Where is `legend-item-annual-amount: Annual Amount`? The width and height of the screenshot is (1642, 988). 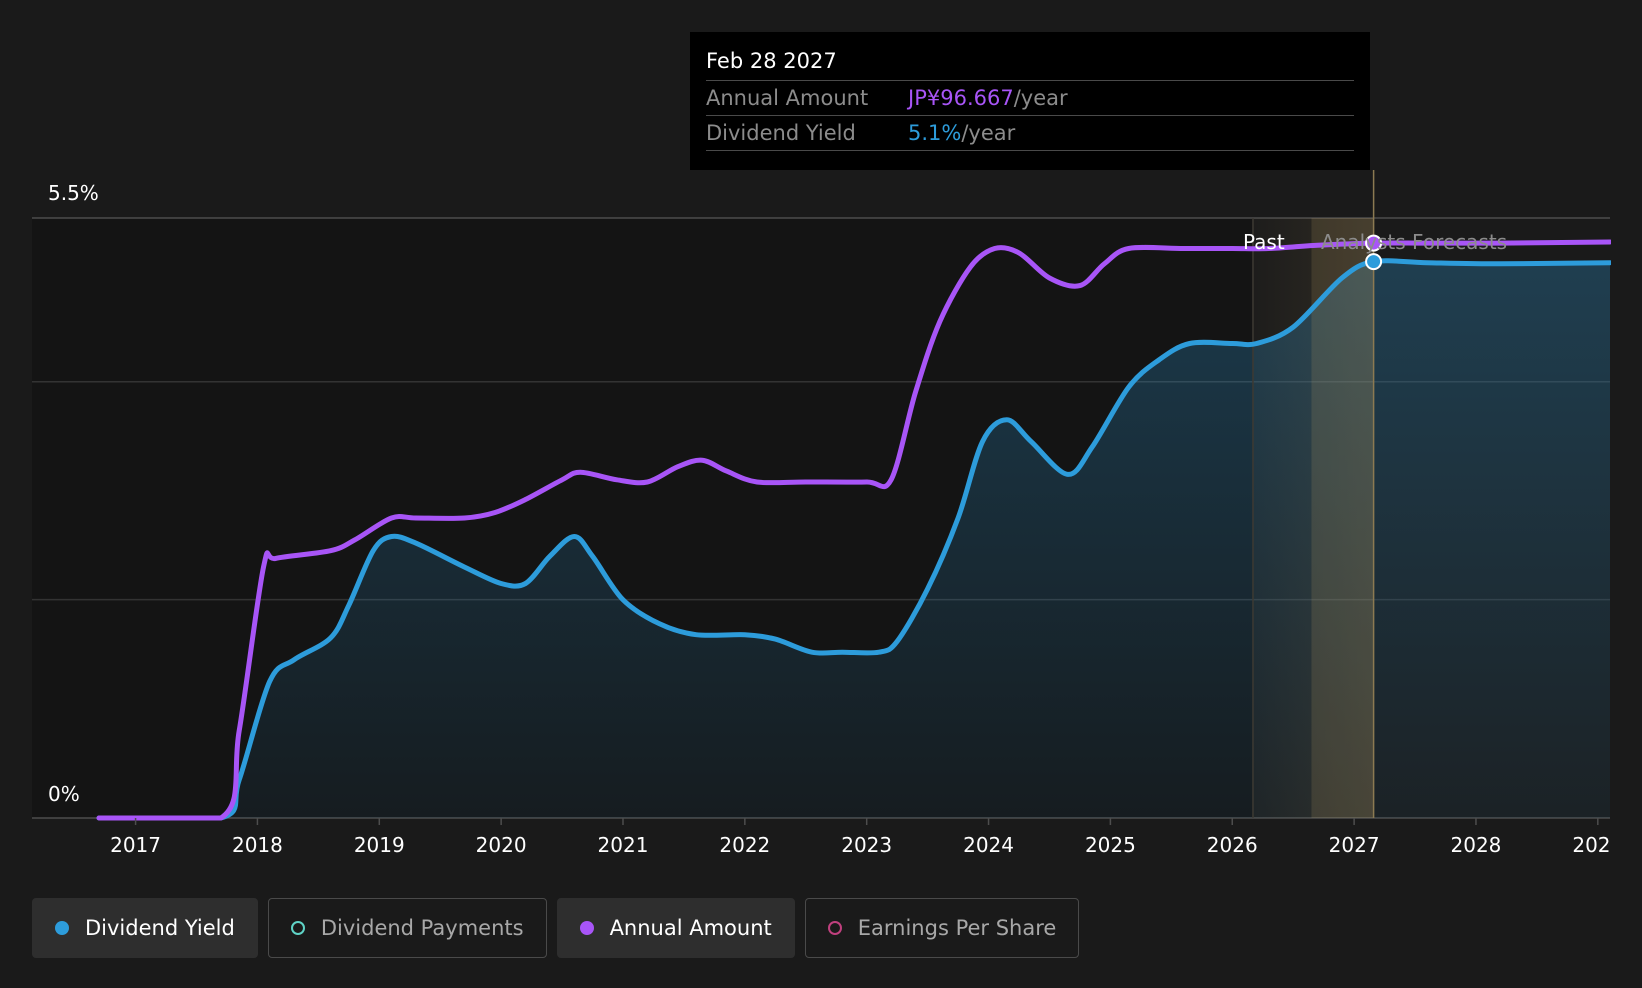
legend-item-annual-amount: Annual Amount is located at coordinates (675, 928).